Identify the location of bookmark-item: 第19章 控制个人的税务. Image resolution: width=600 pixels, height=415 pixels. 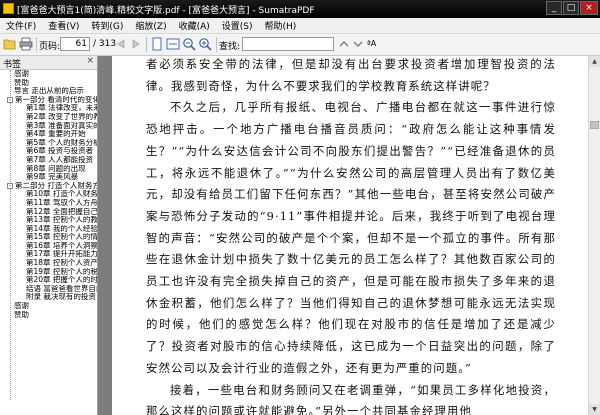
(48, 272).